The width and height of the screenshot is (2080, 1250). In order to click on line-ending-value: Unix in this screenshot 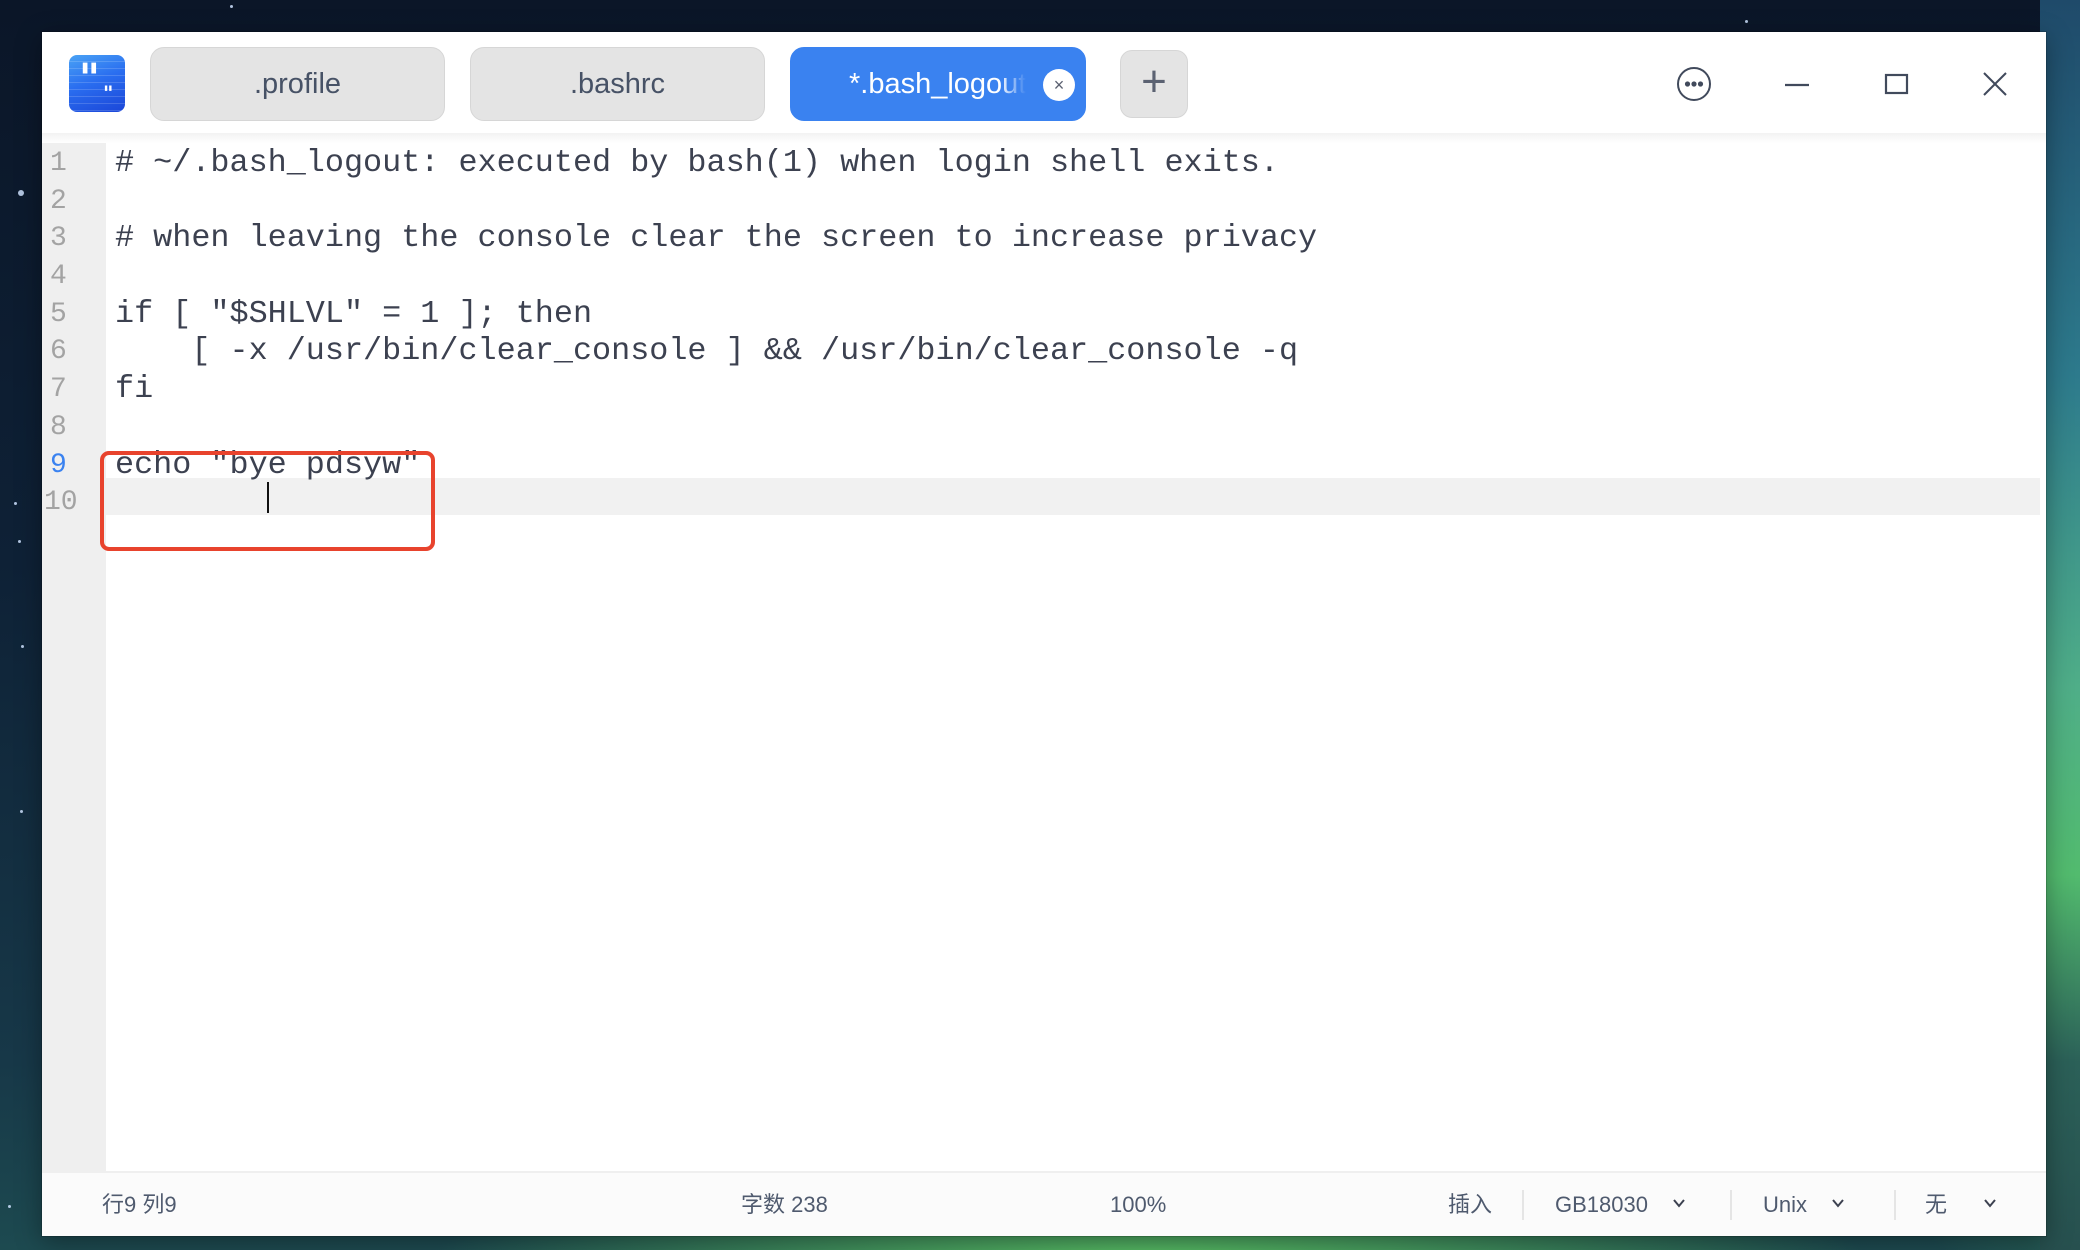, I will do `click(1785, 1204)`.